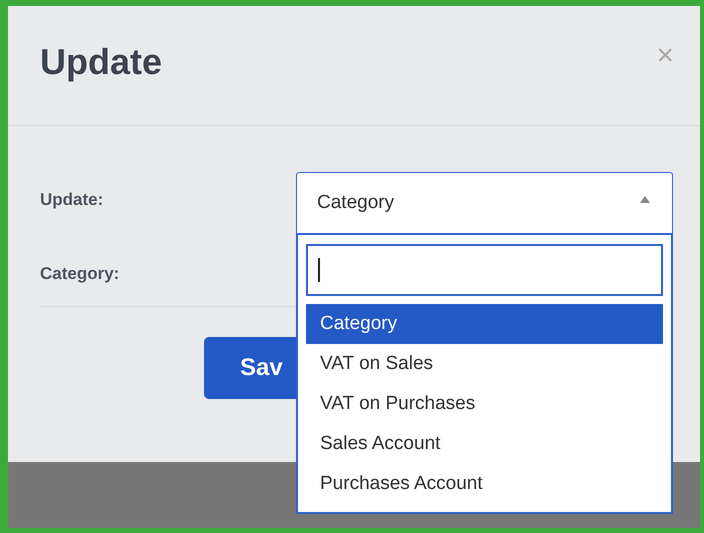 The width and height of the screenshot is (704, 533). What do you see at coordinates (101, 62) in the screenshot?
I see `dialog-title: Update` at bounding box center [101, 62].